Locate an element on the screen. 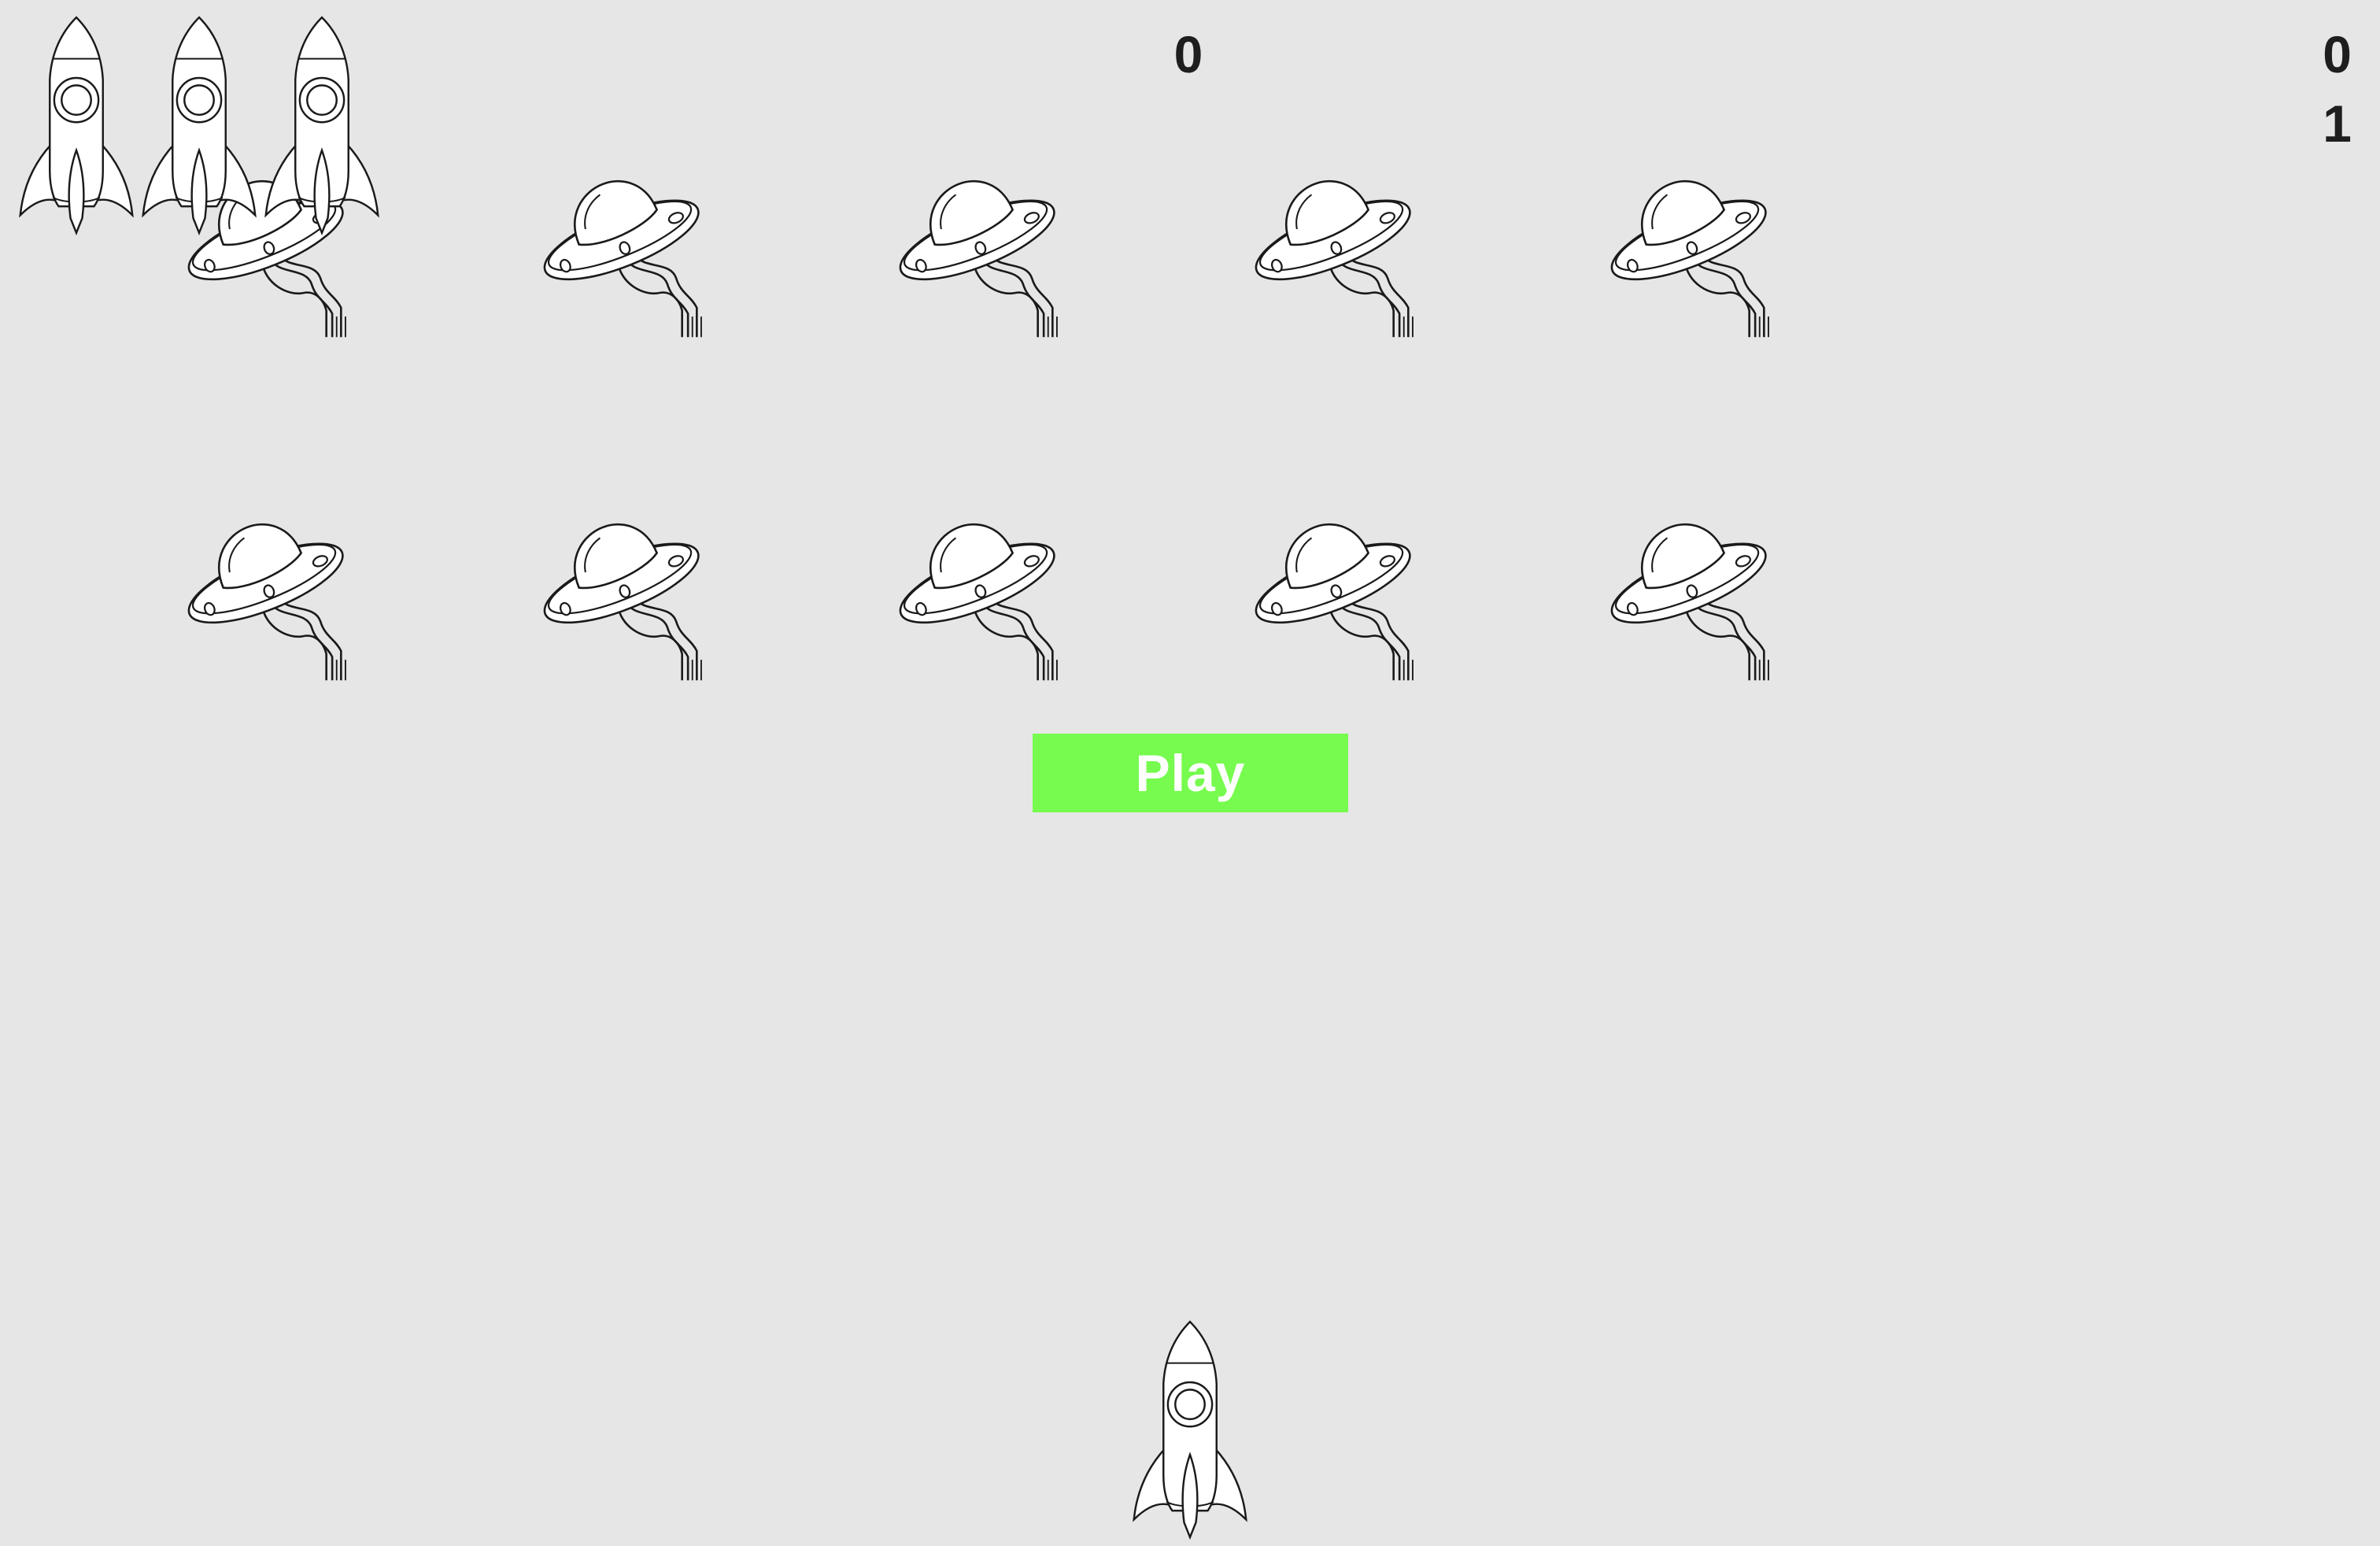  play-button: Play is located at coordinates (1190, 773).